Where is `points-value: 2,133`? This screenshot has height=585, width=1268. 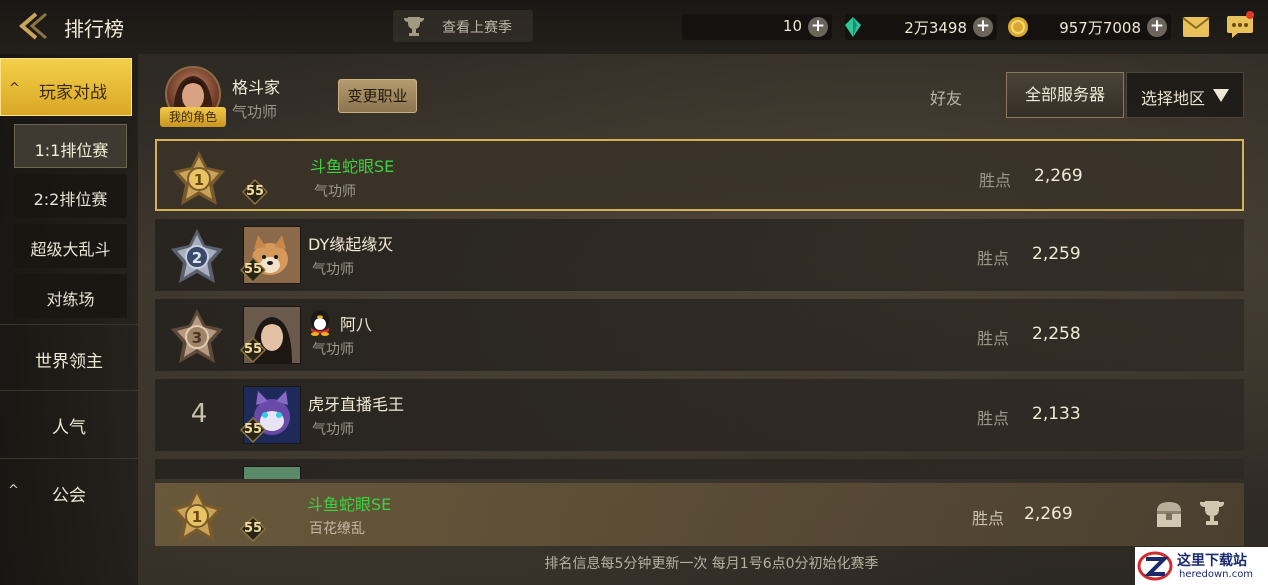 points-value: 2,133 is located at coordinates (1056, 414).